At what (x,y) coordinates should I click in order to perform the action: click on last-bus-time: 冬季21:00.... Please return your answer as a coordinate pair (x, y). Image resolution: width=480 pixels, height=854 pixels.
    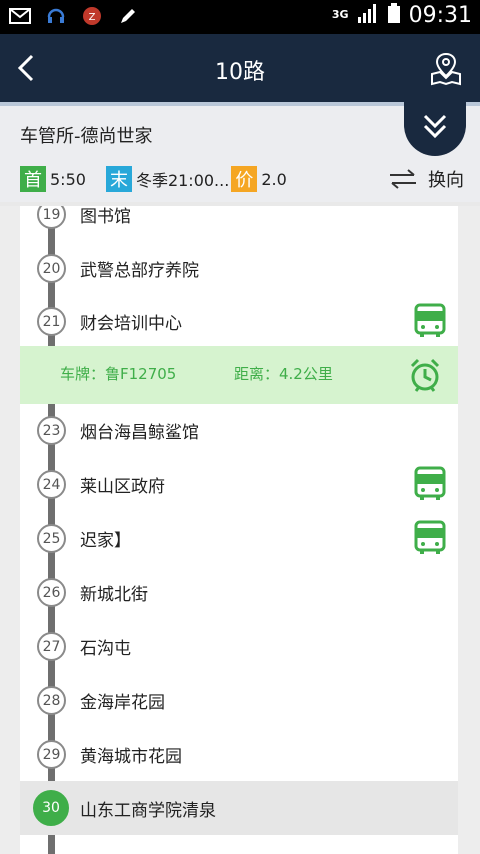
    Looking at the image, I should click on (182, 180).